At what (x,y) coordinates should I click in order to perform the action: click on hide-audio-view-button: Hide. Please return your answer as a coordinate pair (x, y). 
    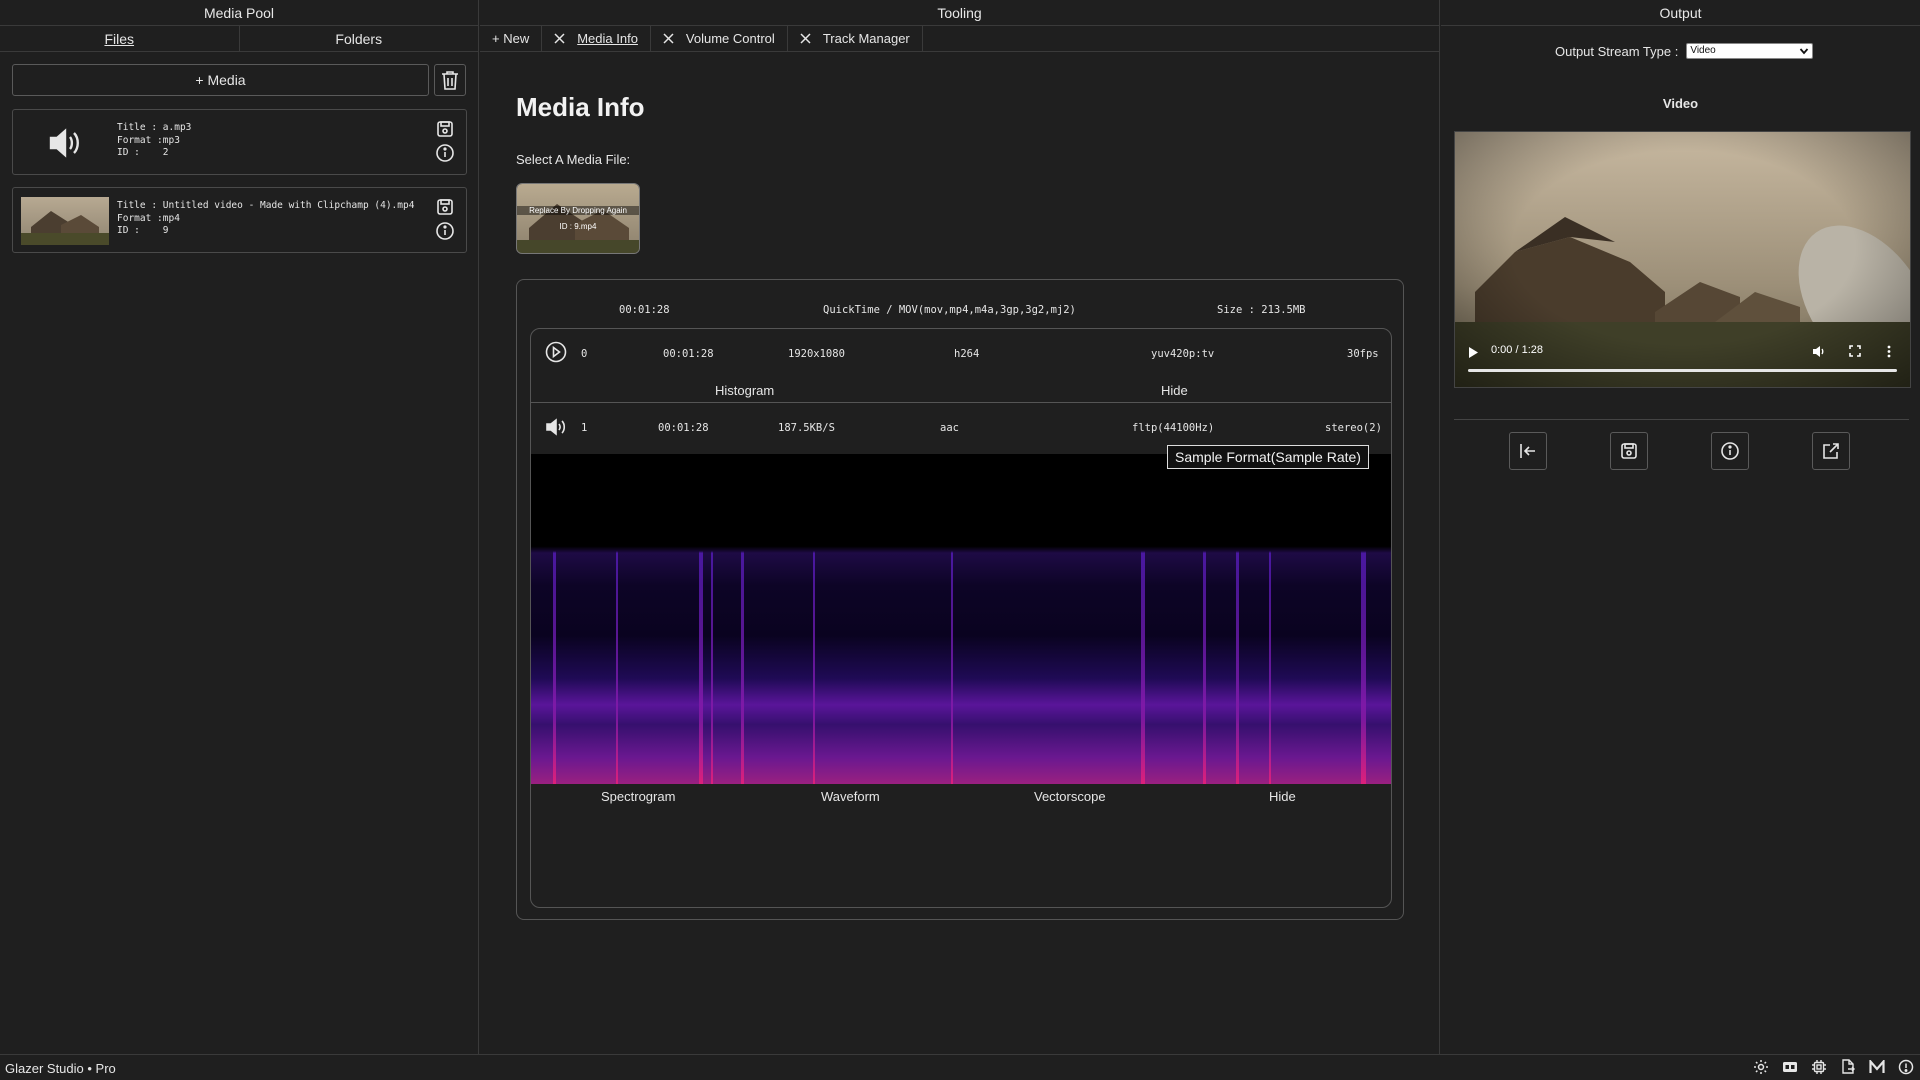
    Looking at the image, I should click on (1282, 796).